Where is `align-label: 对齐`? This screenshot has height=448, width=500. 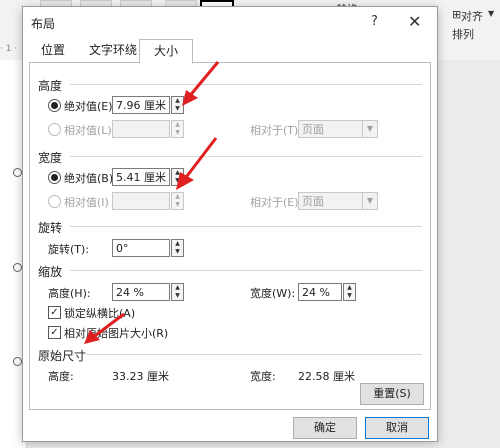 align-label: 对齐 is located at coordinates (472, 16).